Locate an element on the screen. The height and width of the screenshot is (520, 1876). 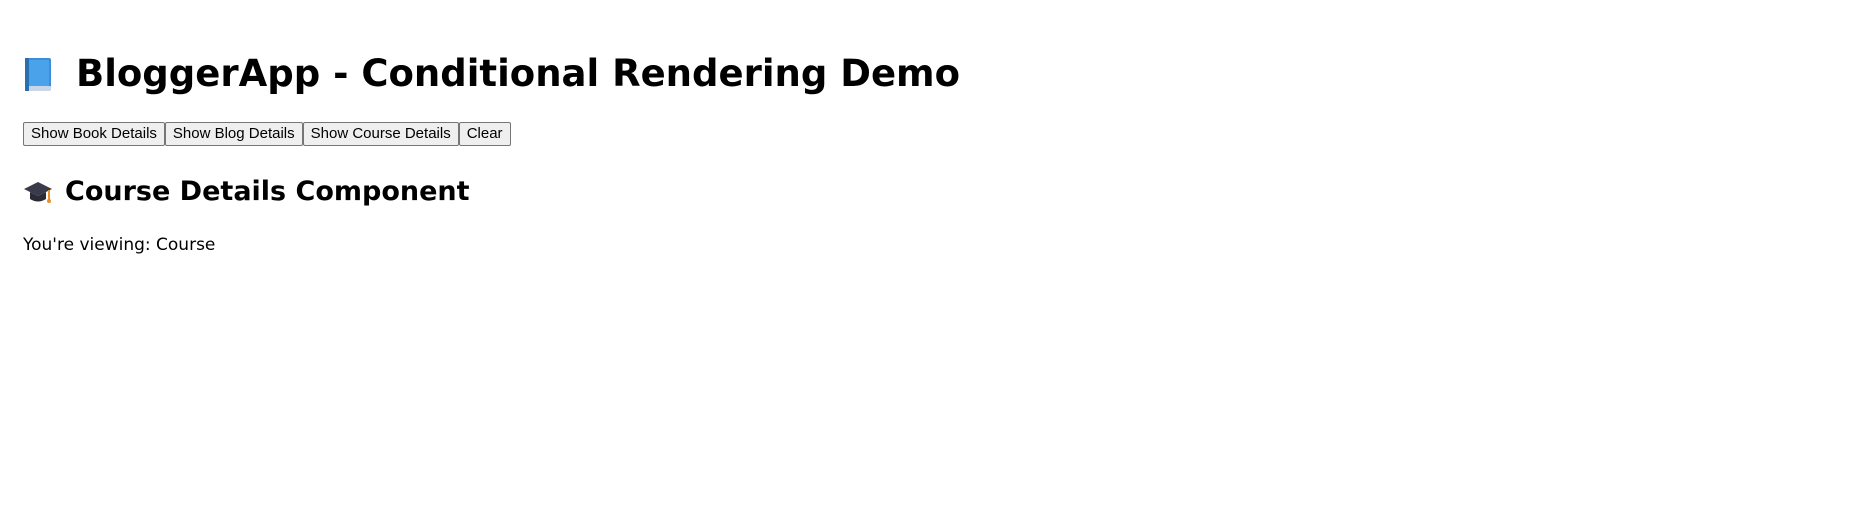
blue-book-icon is located at coordinates (38, 74).